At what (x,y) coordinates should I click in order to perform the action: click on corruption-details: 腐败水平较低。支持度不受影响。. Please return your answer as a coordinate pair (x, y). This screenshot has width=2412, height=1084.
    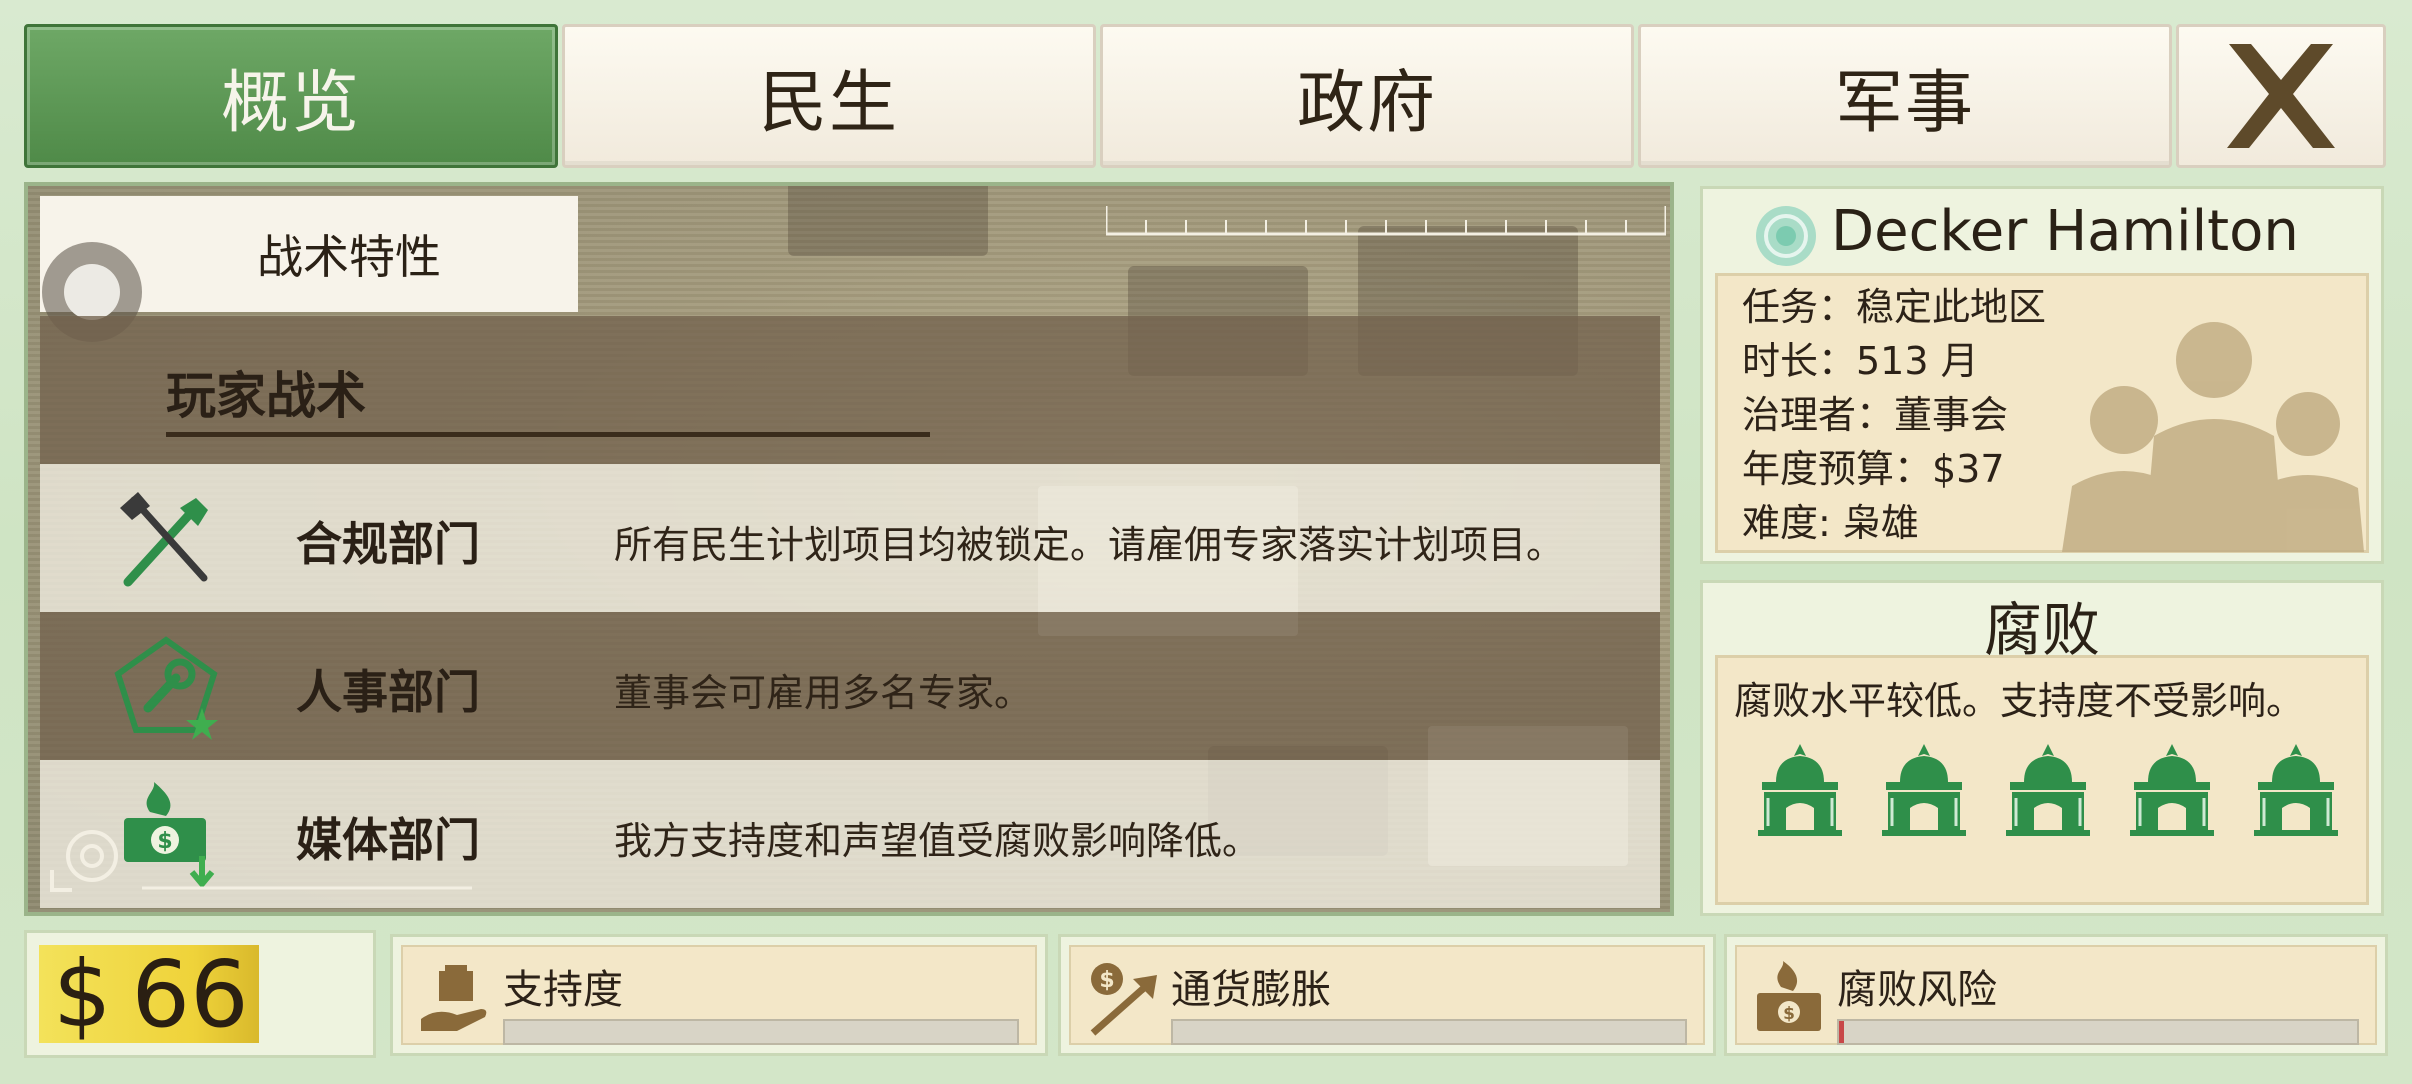
    Looking at the image, I should click on (2042, 780).